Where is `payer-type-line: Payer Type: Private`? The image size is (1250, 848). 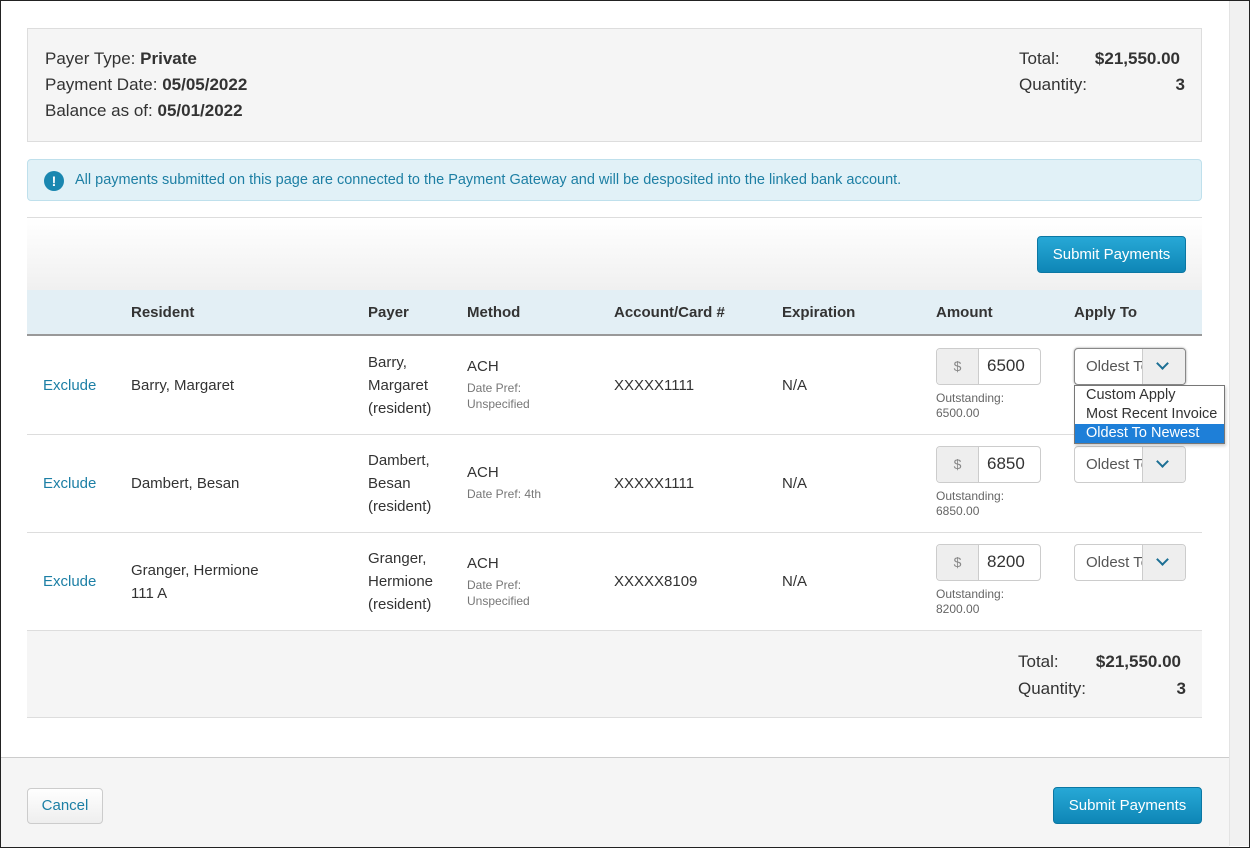 payer-type-line: Payer Type: Private is located at coordinates (121, 59).